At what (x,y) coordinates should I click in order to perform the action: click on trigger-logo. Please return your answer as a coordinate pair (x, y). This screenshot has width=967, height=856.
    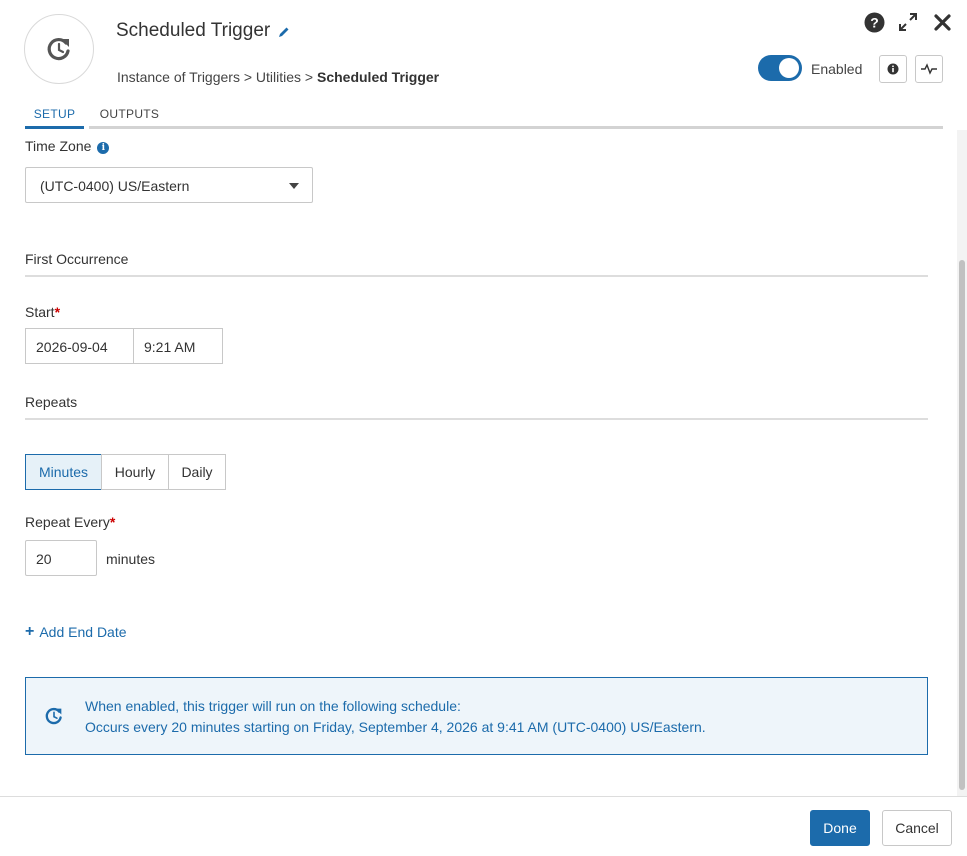
    Looking at the image, I should click on (59, 49).